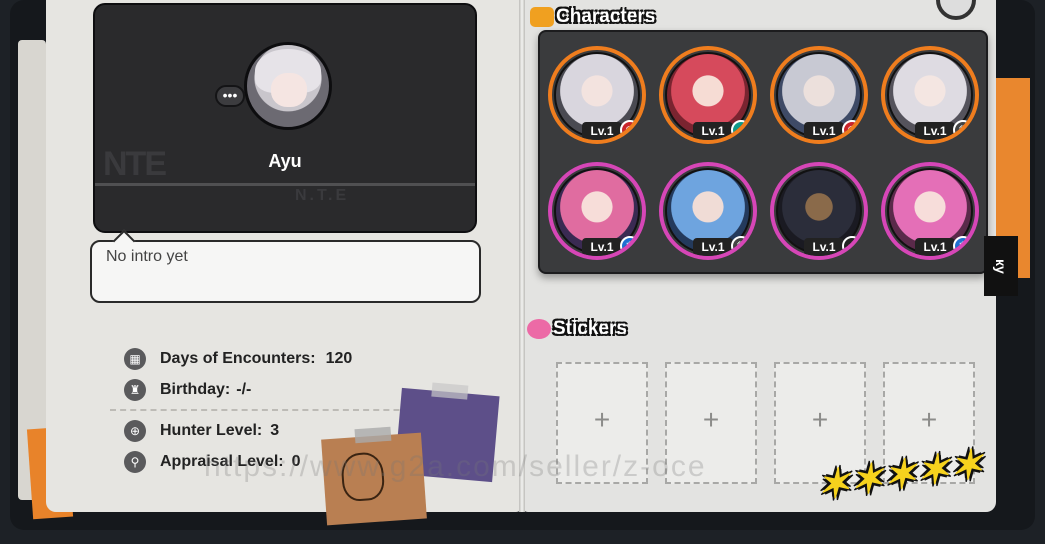 This screenshot has height=544, width=1045. Describe the element at coordinates (930, 95) in the screenshot. I see `character-slot-4: Lv.1 ✺` at that location.